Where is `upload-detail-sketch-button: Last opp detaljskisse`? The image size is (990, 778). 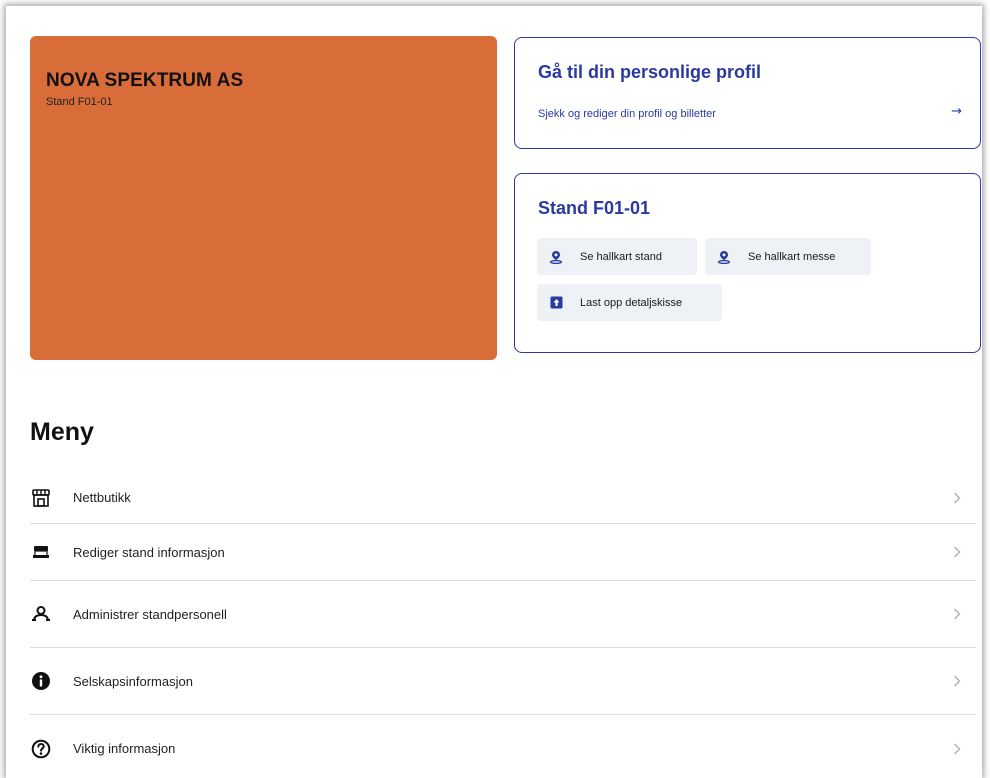
upload-detail-sketch-button: Last opp detaljskisse is located at coordinates (629, 302).